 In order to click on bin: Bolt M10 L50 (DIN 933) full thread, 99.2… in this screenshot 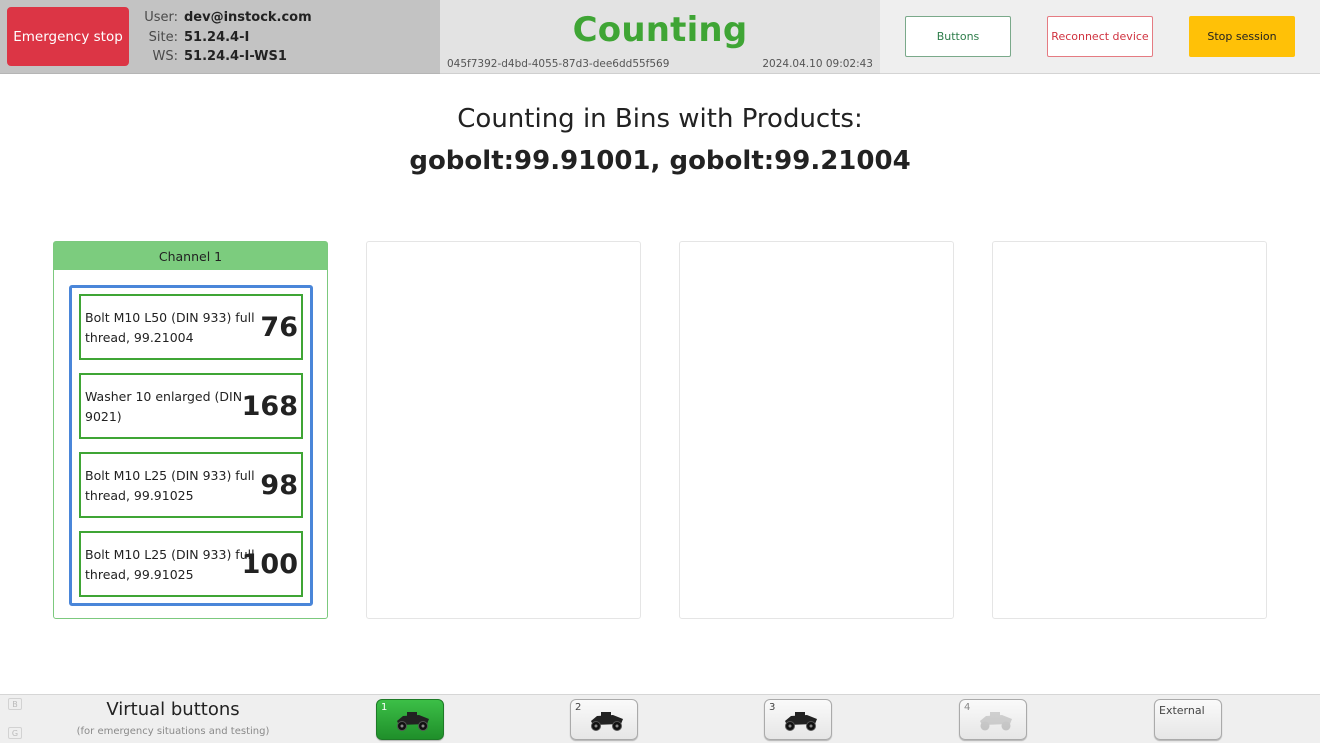, I will do `click(191, 445)`.